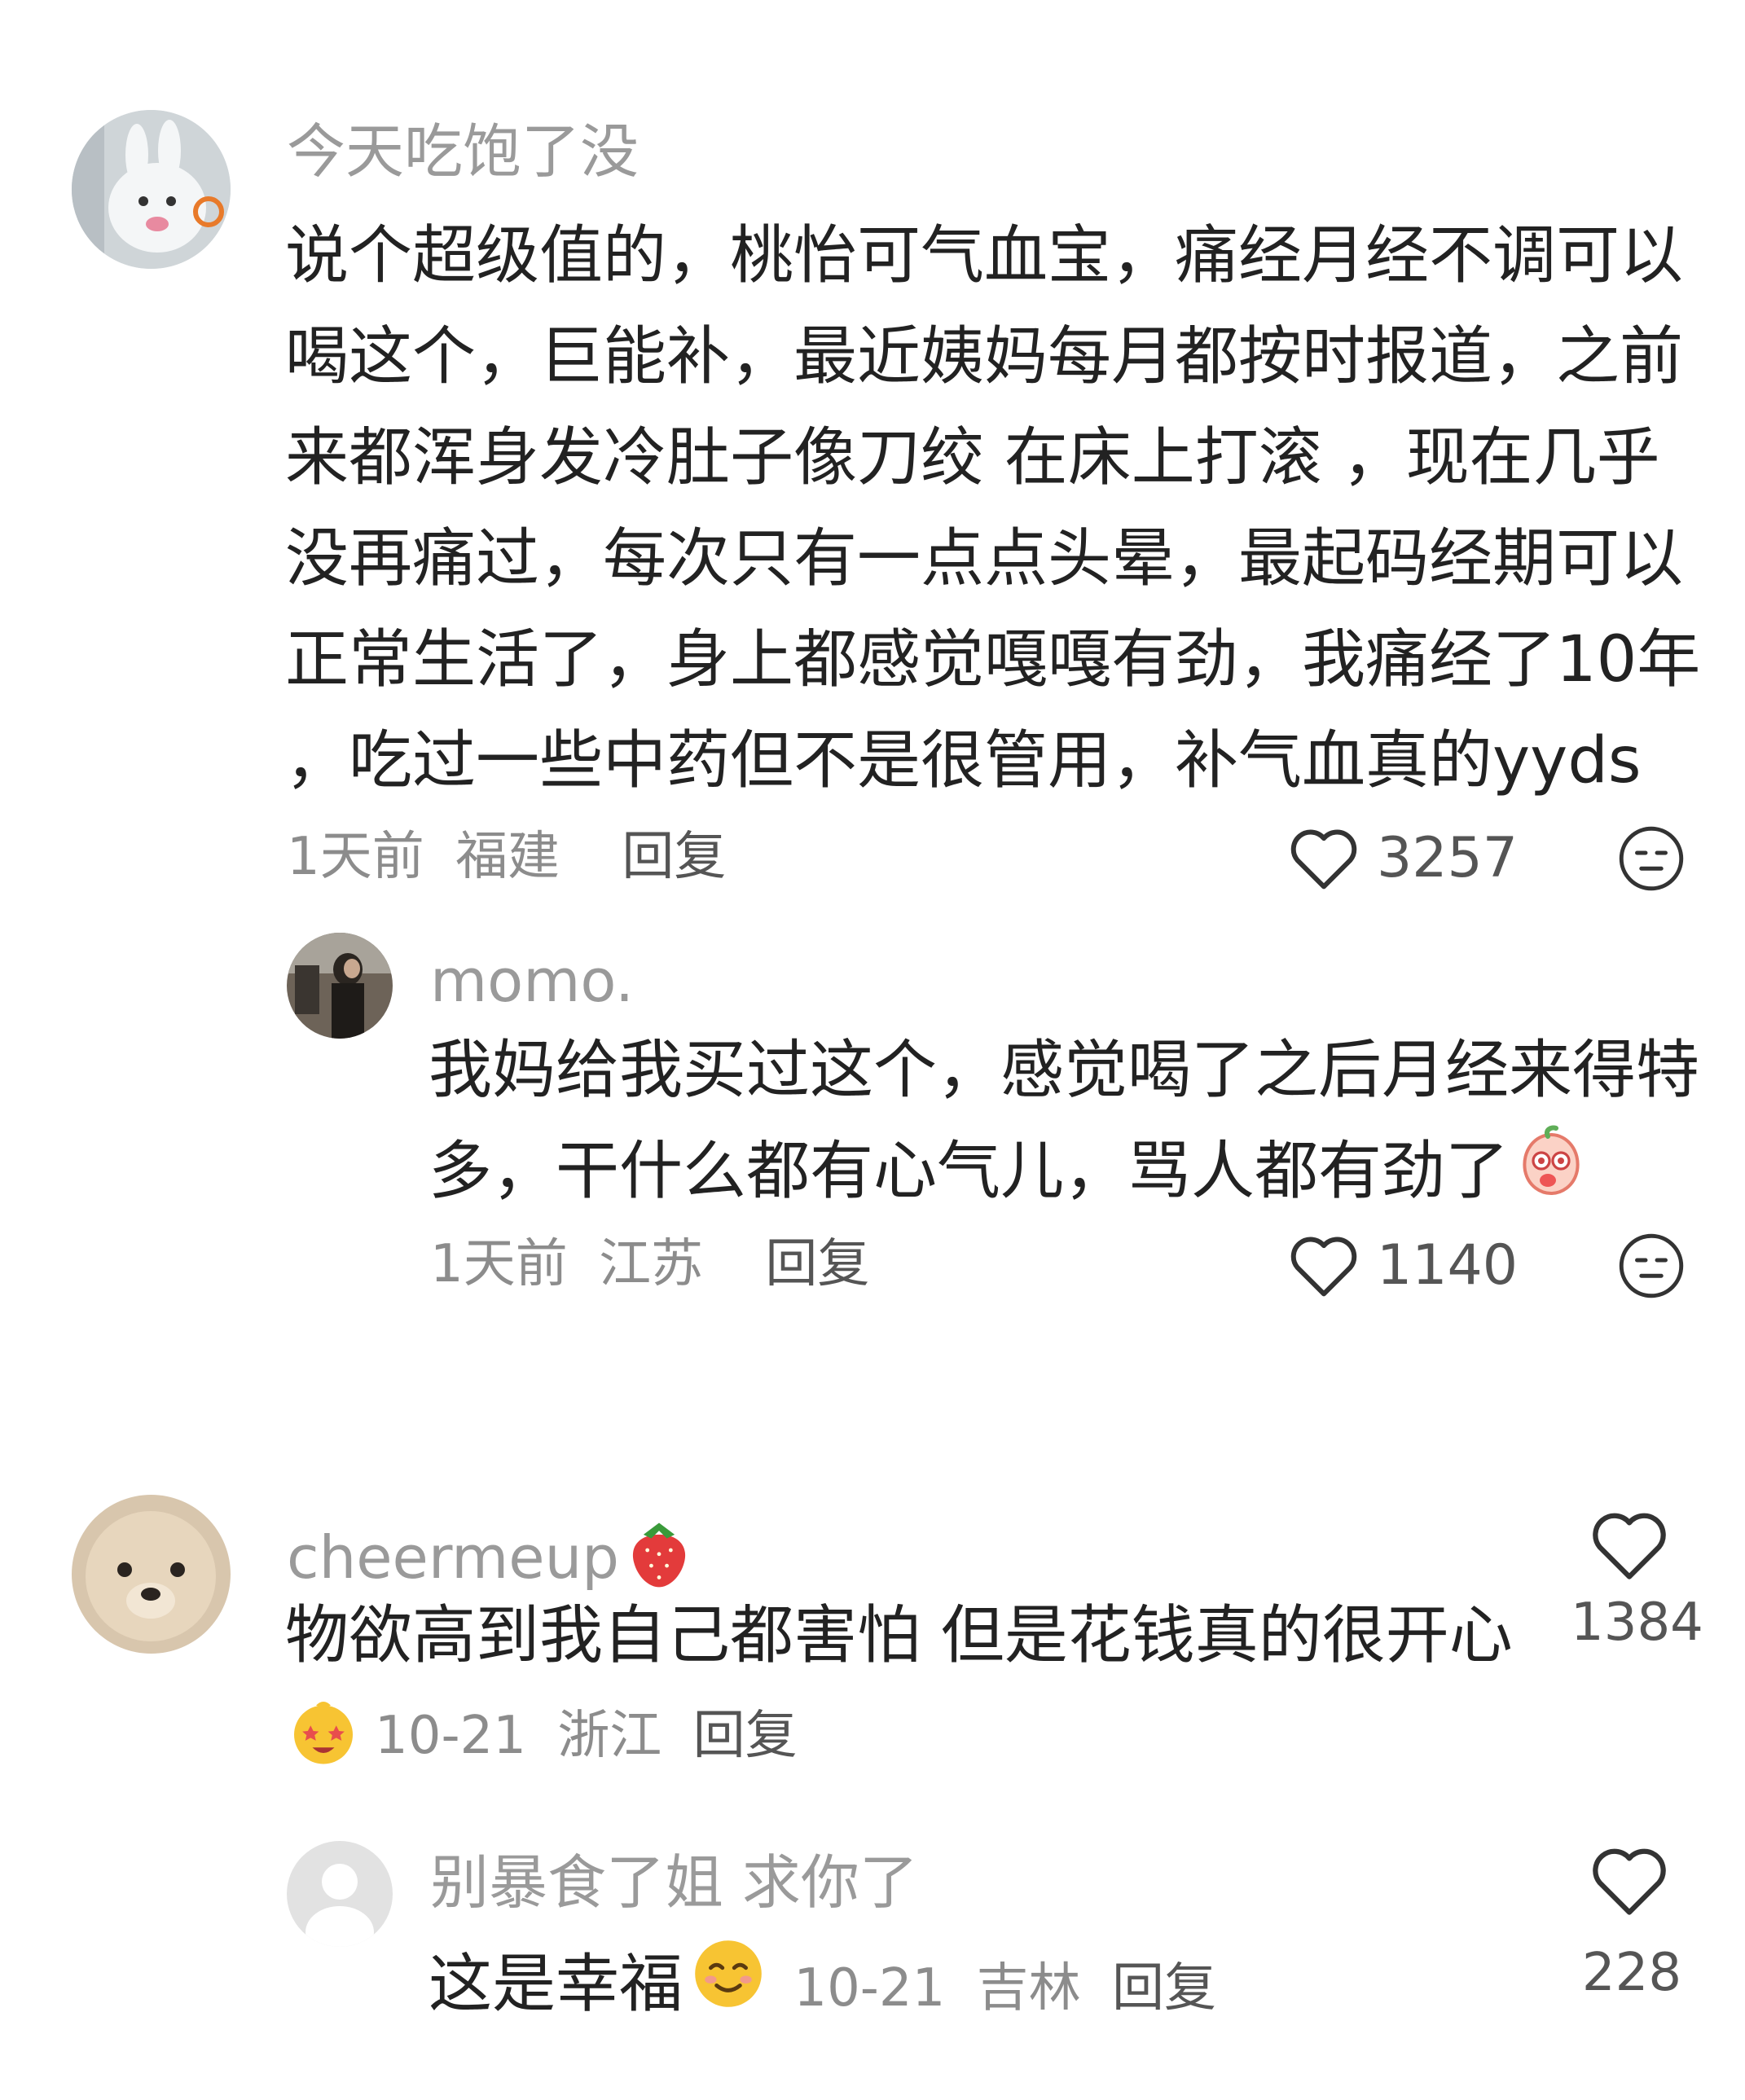  I want to click on comment-location: 浙江, so click(609, 1736).